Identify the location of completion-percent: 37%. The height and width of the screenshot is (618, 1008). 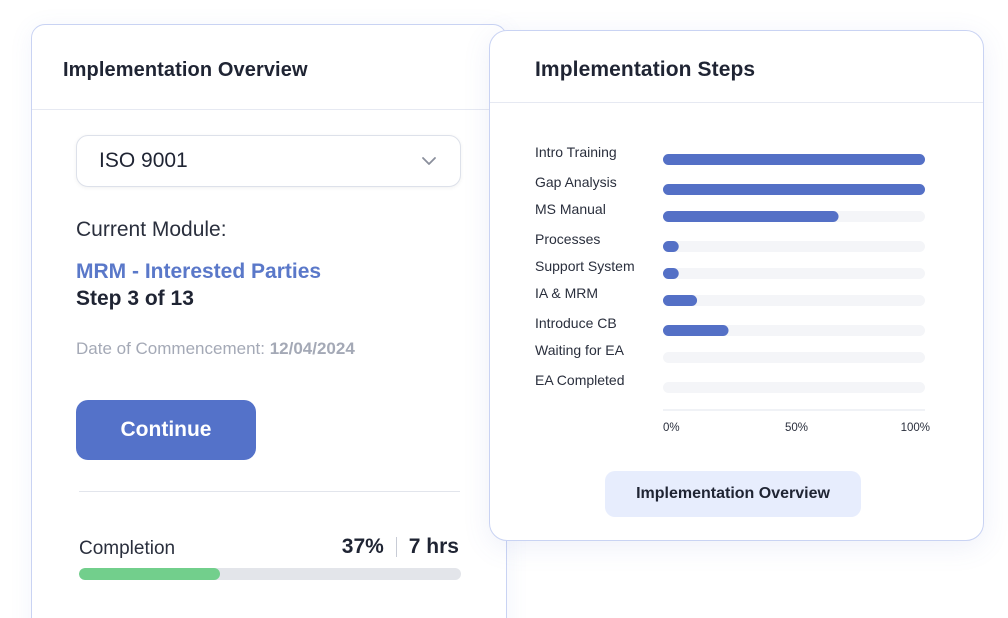
(362, 546).